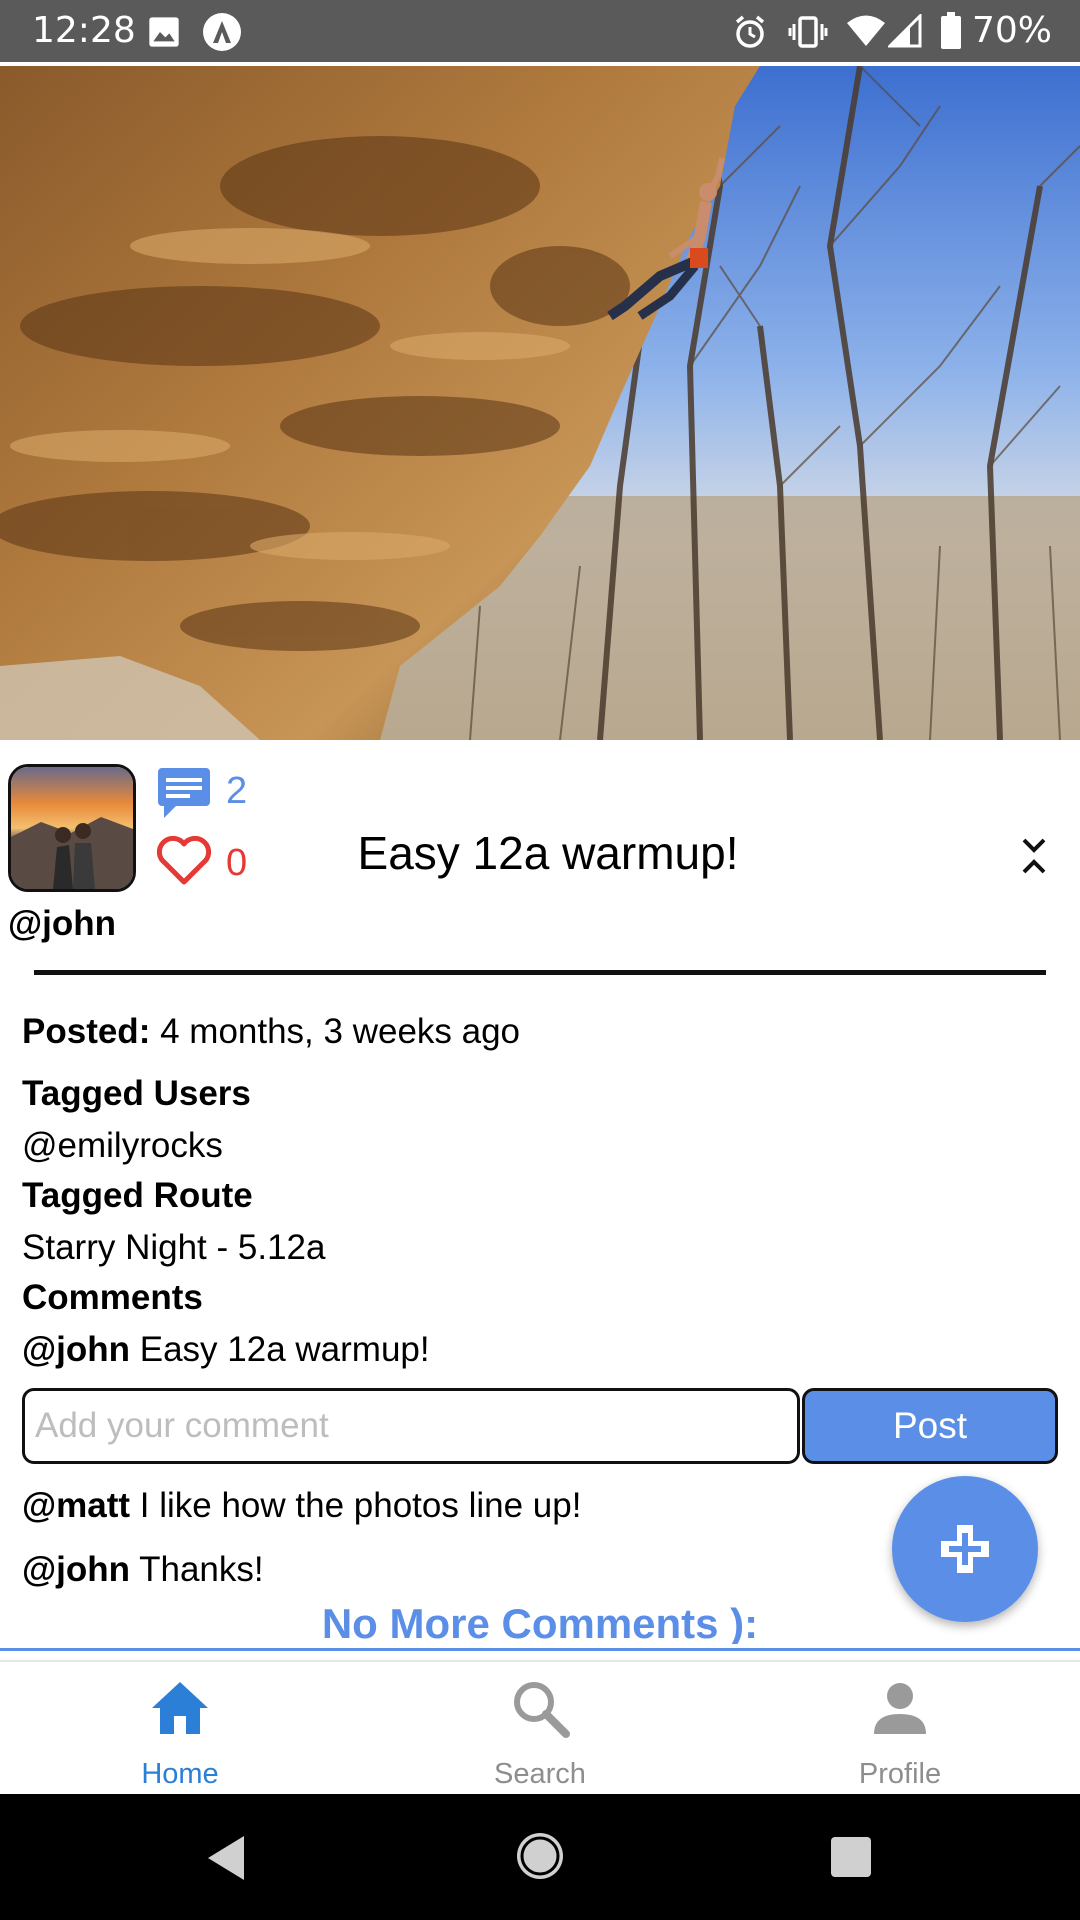 This screenshot has width=1080, height=1920. I want to click on comment-text: I like how the photos line up!, so click(360, 1505).